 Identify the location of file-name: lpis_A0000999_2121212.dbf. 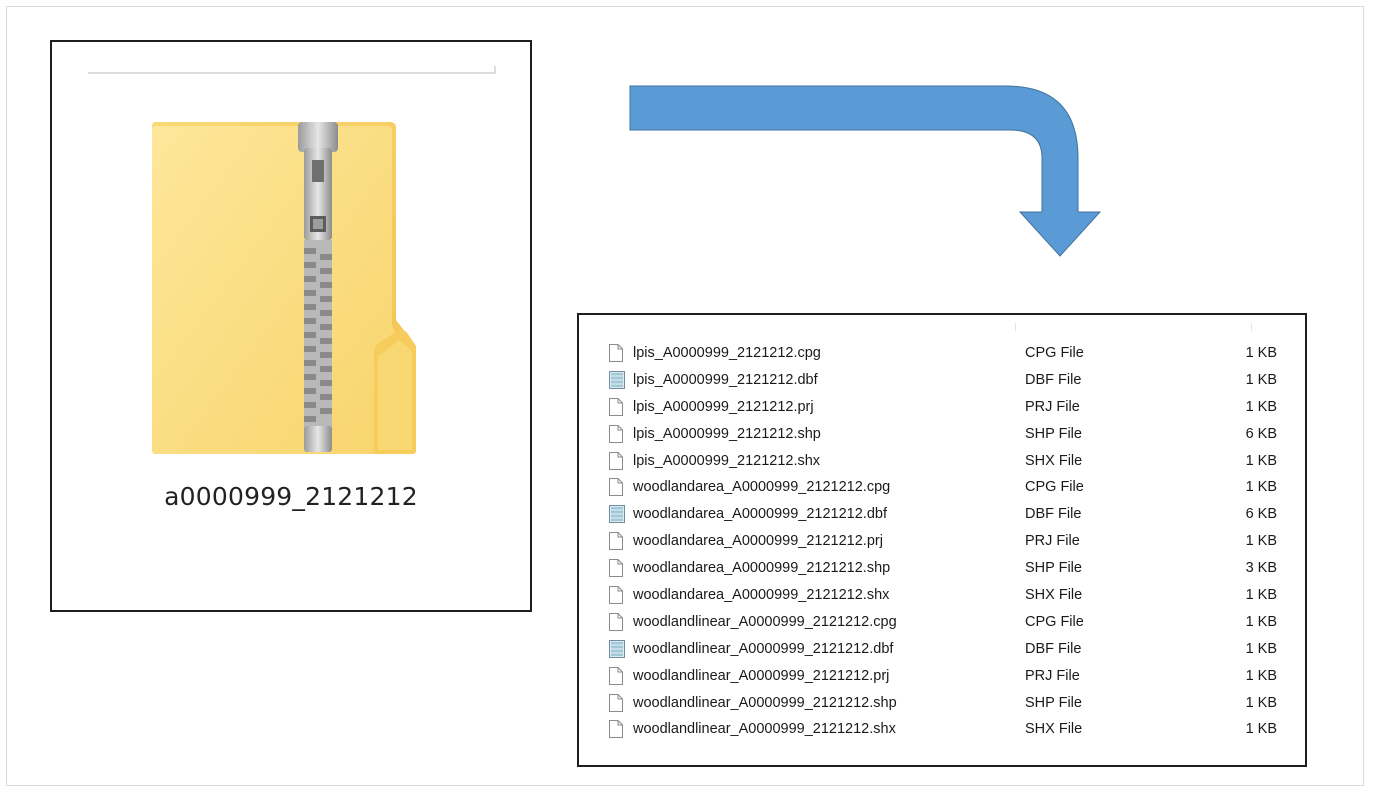
(725, 379).